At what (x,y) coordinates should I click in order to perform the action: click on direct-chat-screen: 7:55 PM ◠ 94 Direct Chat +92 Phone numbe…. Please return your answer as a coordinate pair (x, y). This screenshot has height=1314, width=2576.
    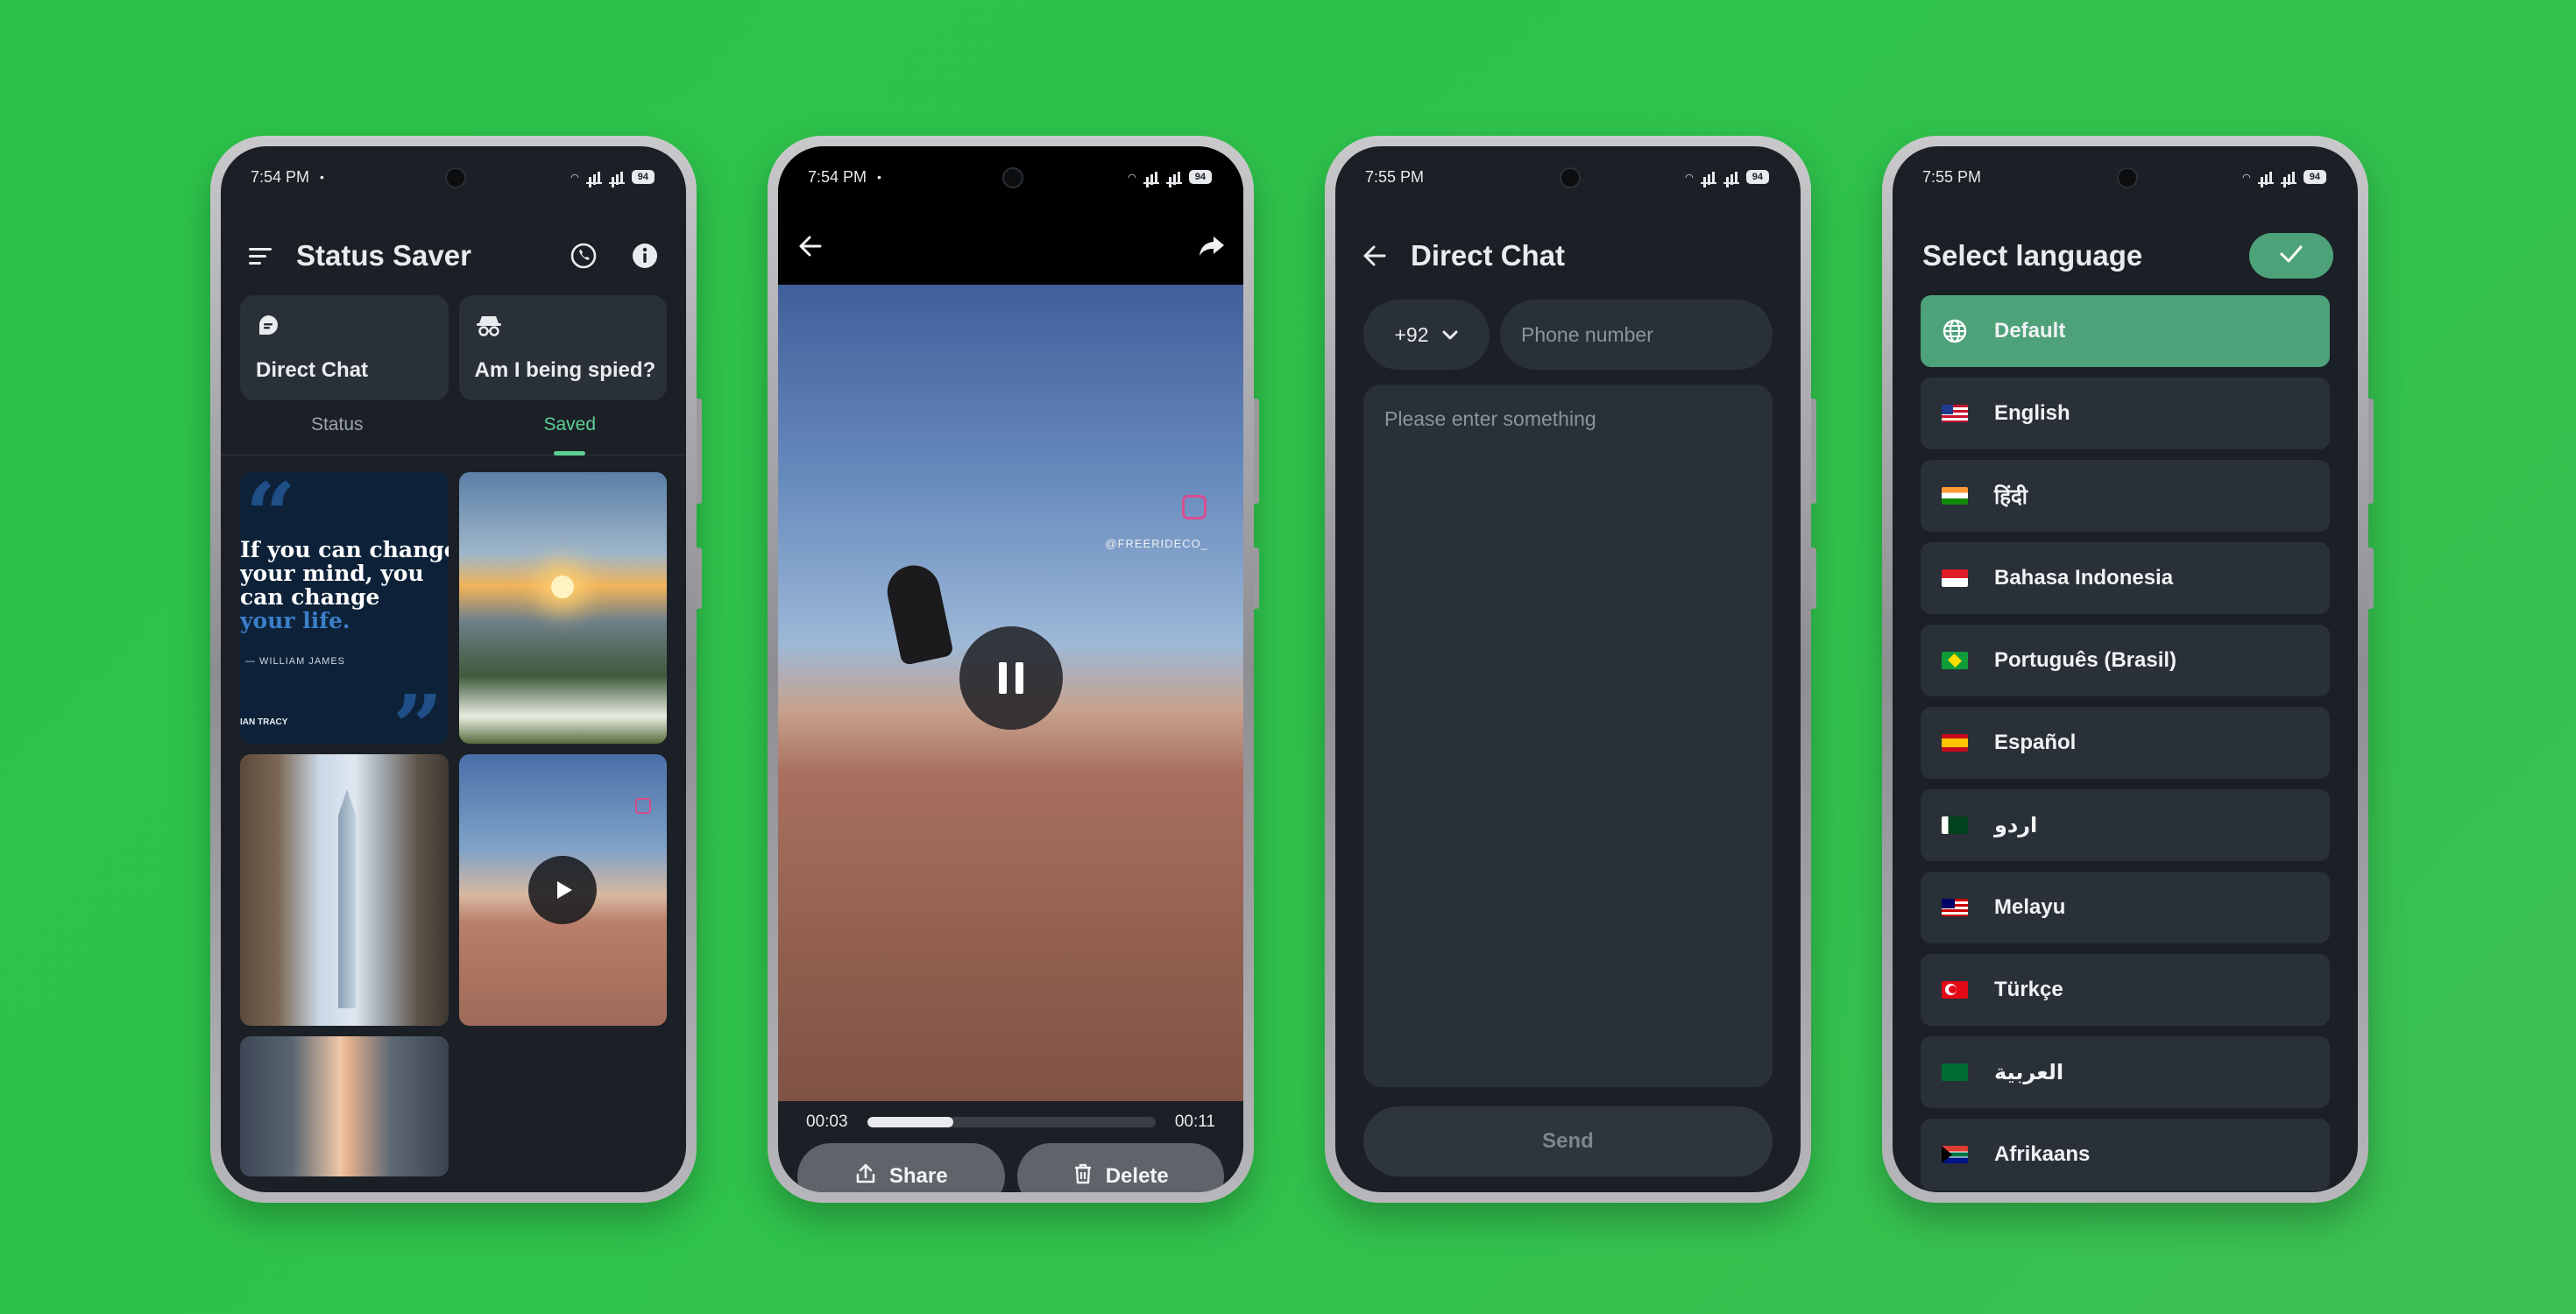
    Looking at the image, I should click on (1568, 669).